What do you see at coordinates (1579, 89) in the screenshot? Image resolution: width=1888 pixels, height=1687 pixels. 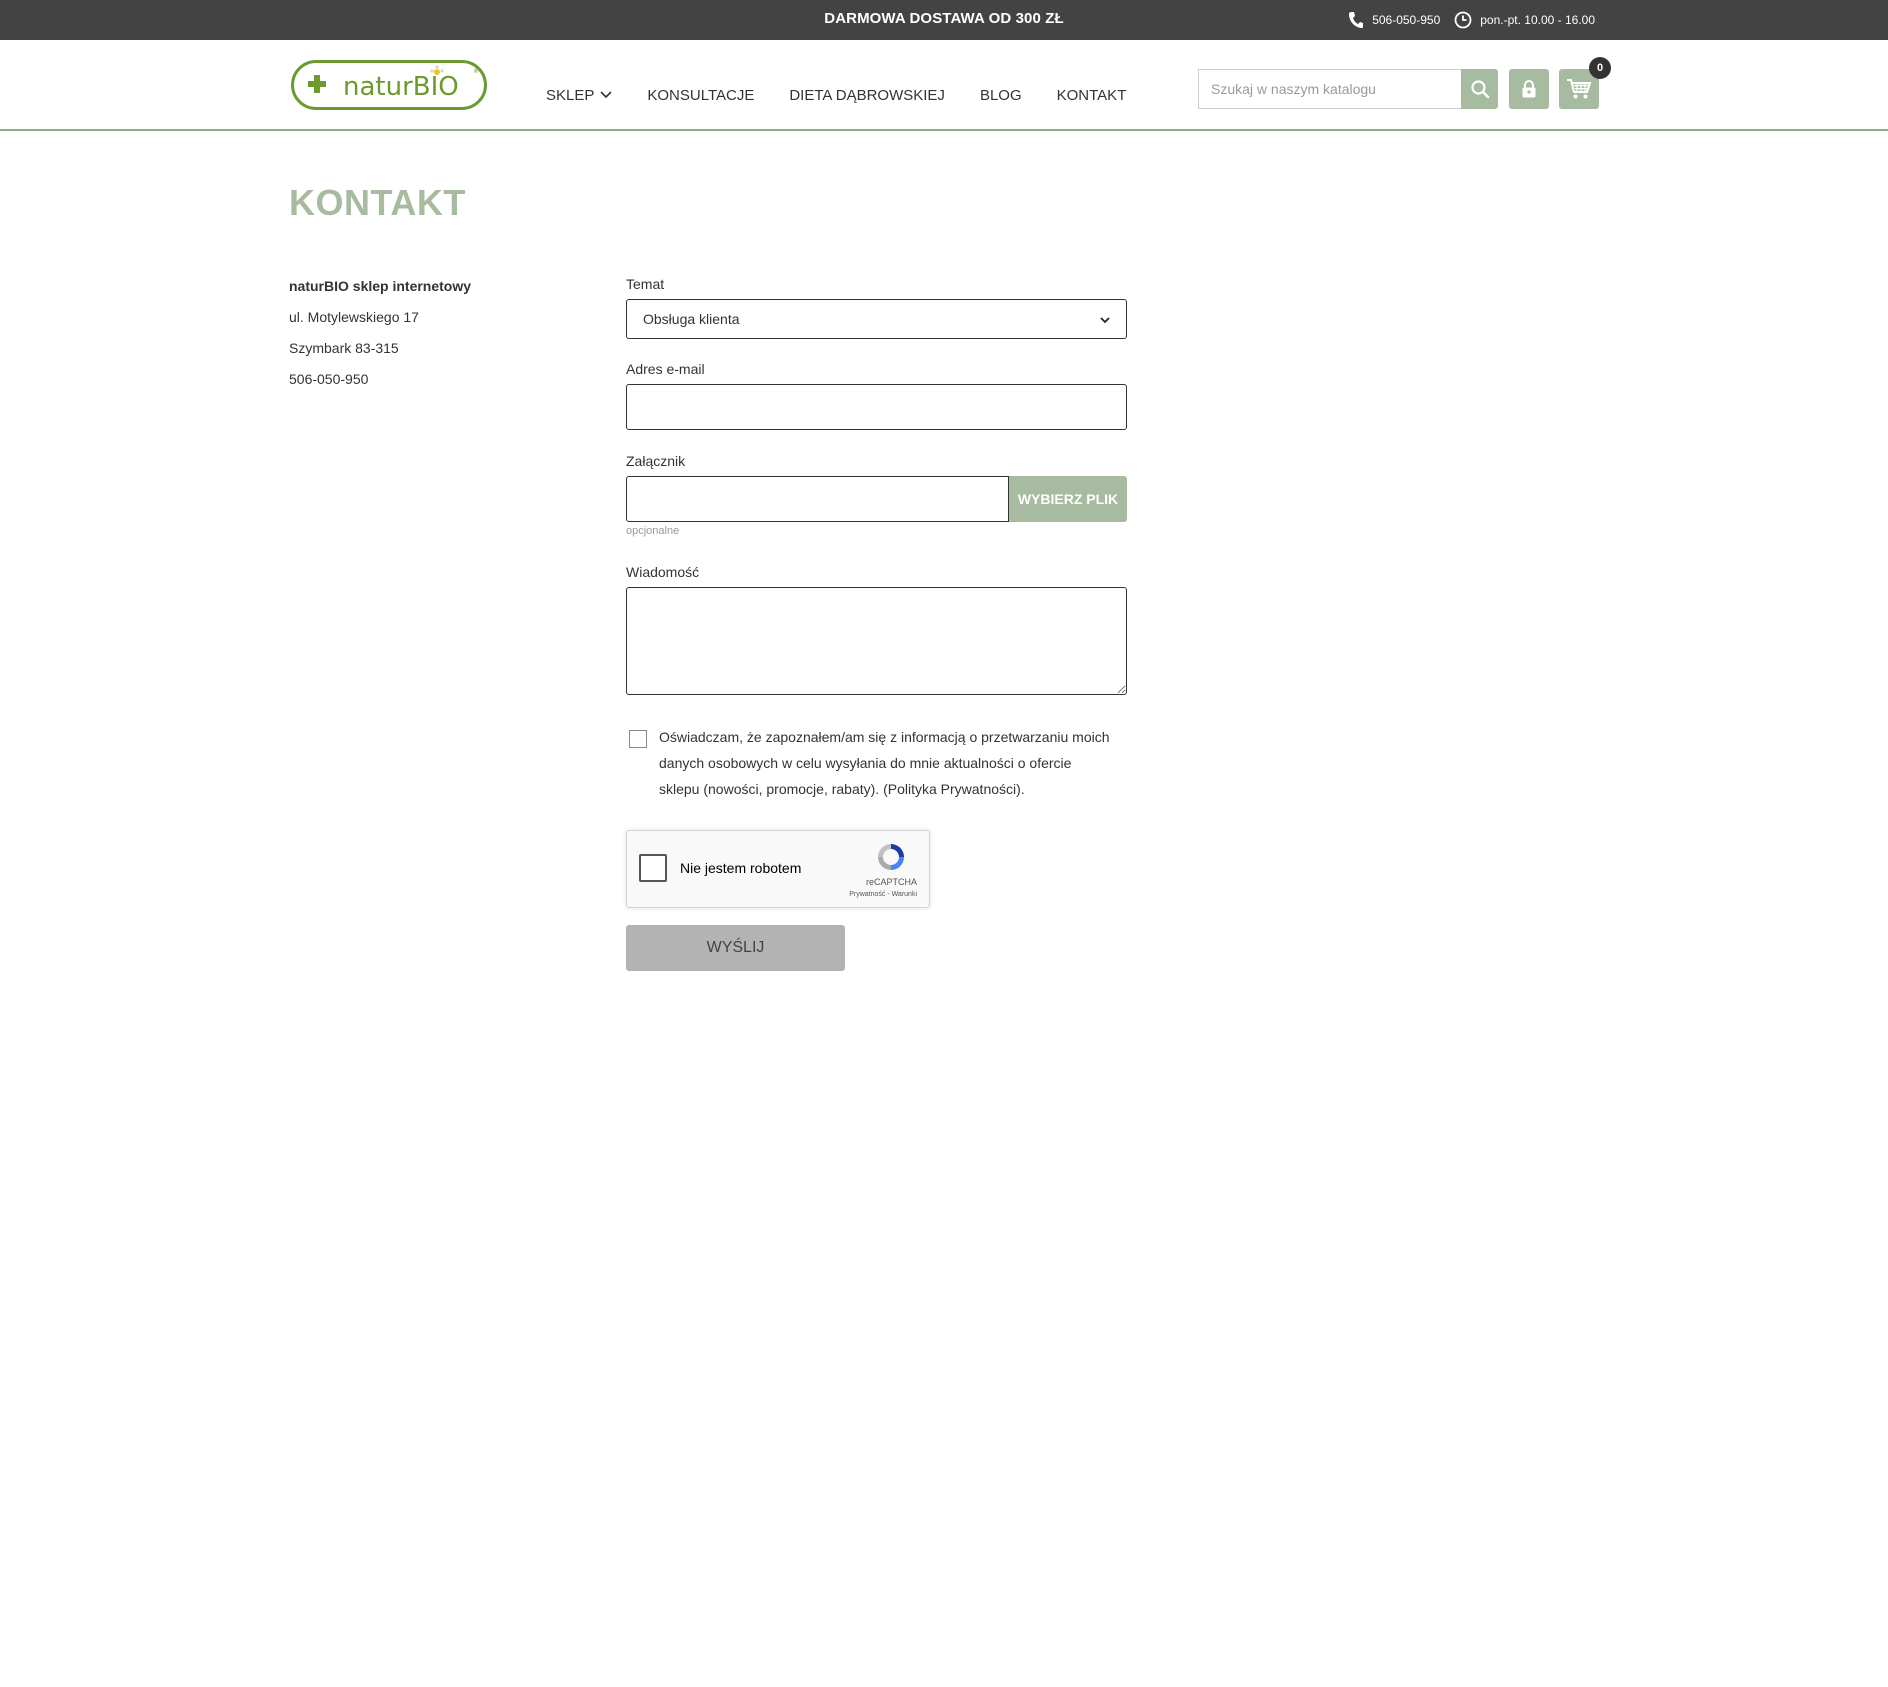 I see `cart-icon` at bounding box center [1579, 89].